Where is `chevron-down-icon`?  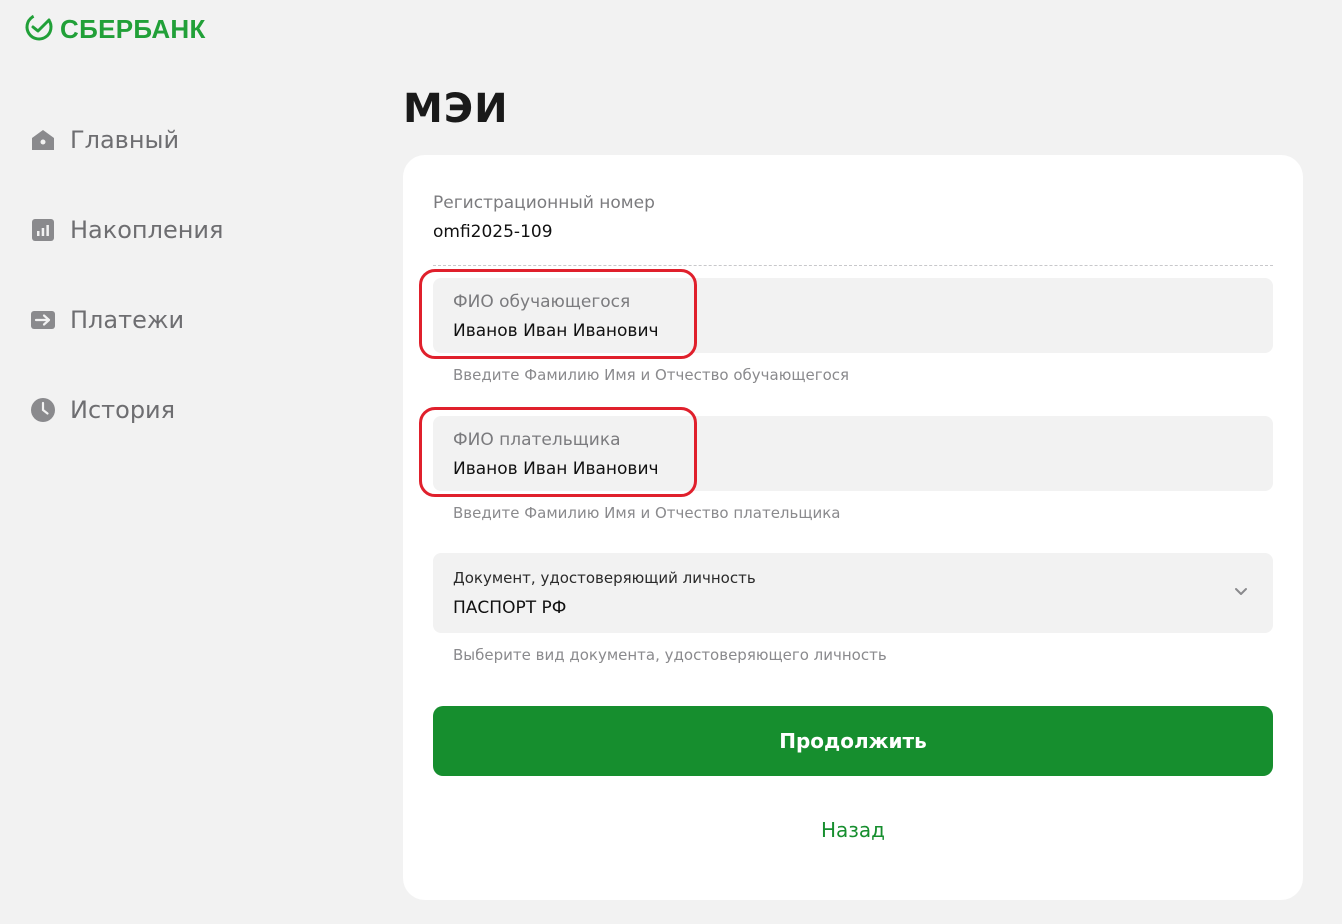
chevron-down-icon is located at coordinates (1241, 593).